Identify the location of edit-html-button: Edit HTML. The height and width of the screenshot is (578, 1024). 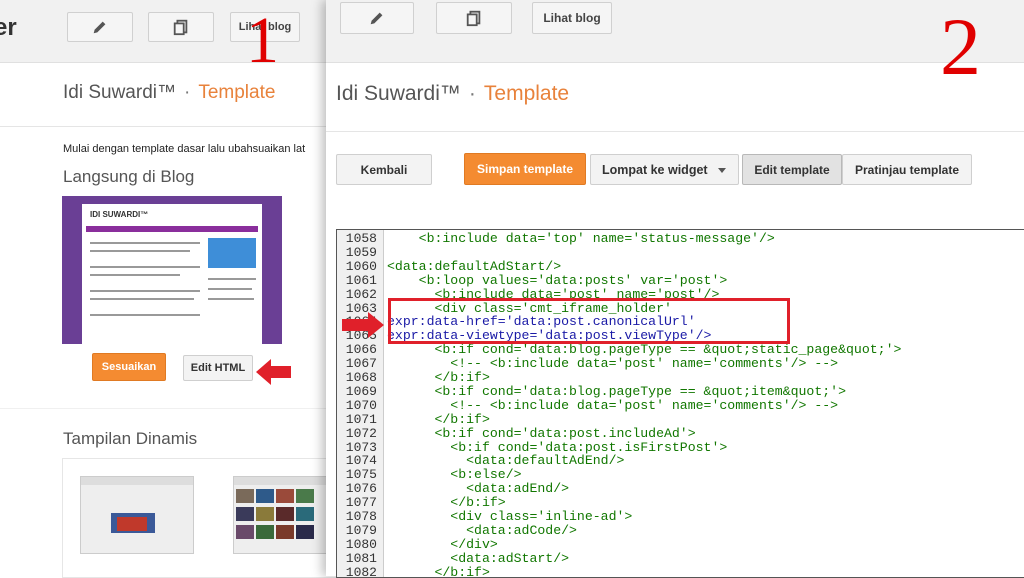
(218, 368).